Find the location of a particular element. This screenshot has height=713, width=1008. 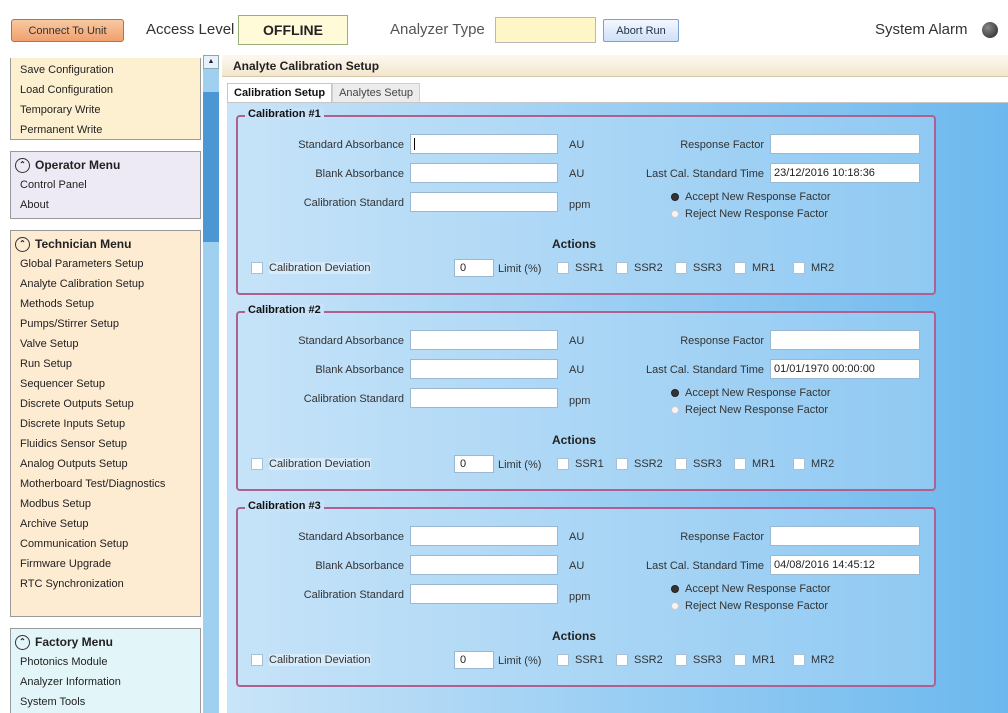

access-level-label: Access Level is located at coordinates (190, 29).